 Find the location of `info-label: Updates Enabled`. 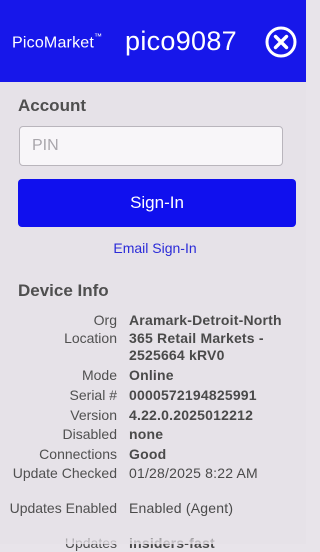

info-label: Updates Enabled is located at coordinates (63, 508).